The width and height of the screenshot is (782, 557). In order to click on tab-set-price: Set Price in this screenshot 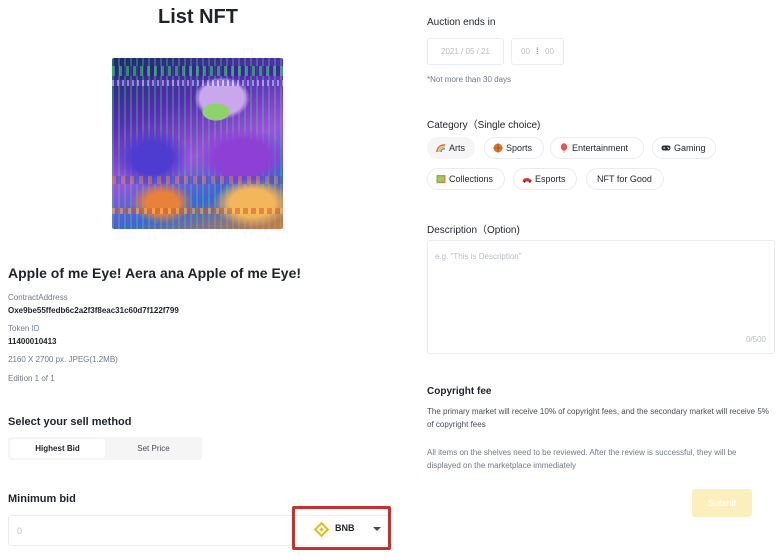, I will do `click(153, 448)`.